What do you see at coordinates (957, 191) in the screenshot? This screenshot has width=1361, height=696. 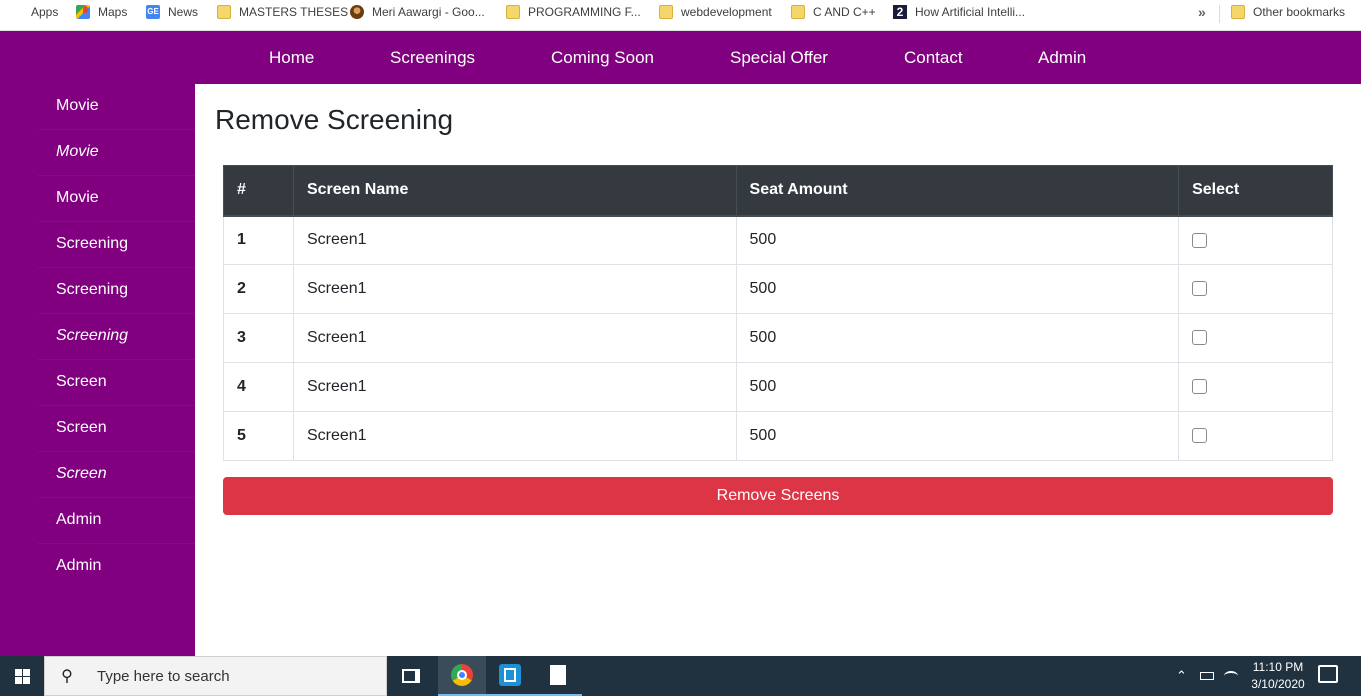 I see `column-header-seat-amount: Seat Amount` at bounding box center [957, 191].